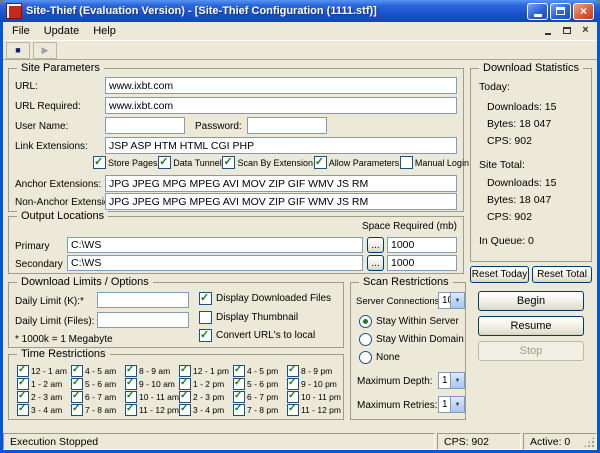 The width and height of the screenshot is (600, 453). I want to click on time-slot-checkbox: 9 - 10 am, so click(151, 383).